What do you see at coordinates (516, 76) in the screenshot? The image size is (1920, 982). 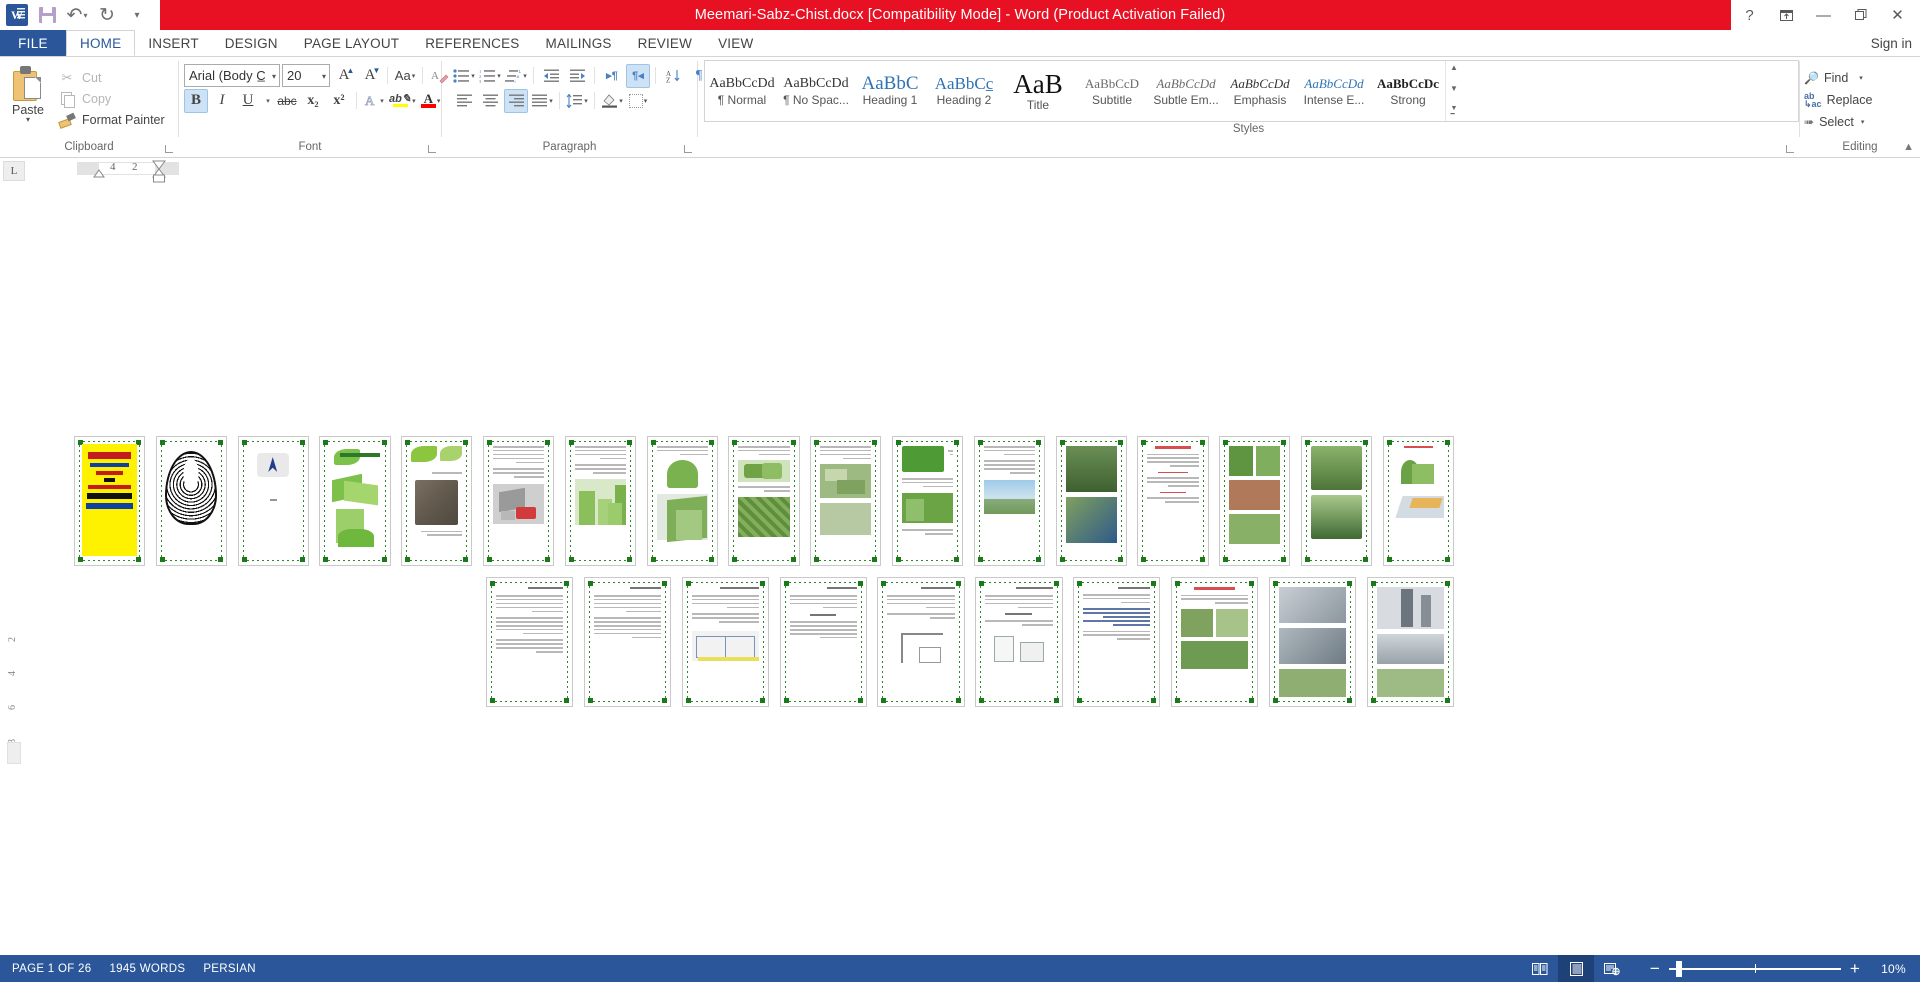 I see `multilevel-list-button: 1 a i ▾` at bounding box center [516, 76].